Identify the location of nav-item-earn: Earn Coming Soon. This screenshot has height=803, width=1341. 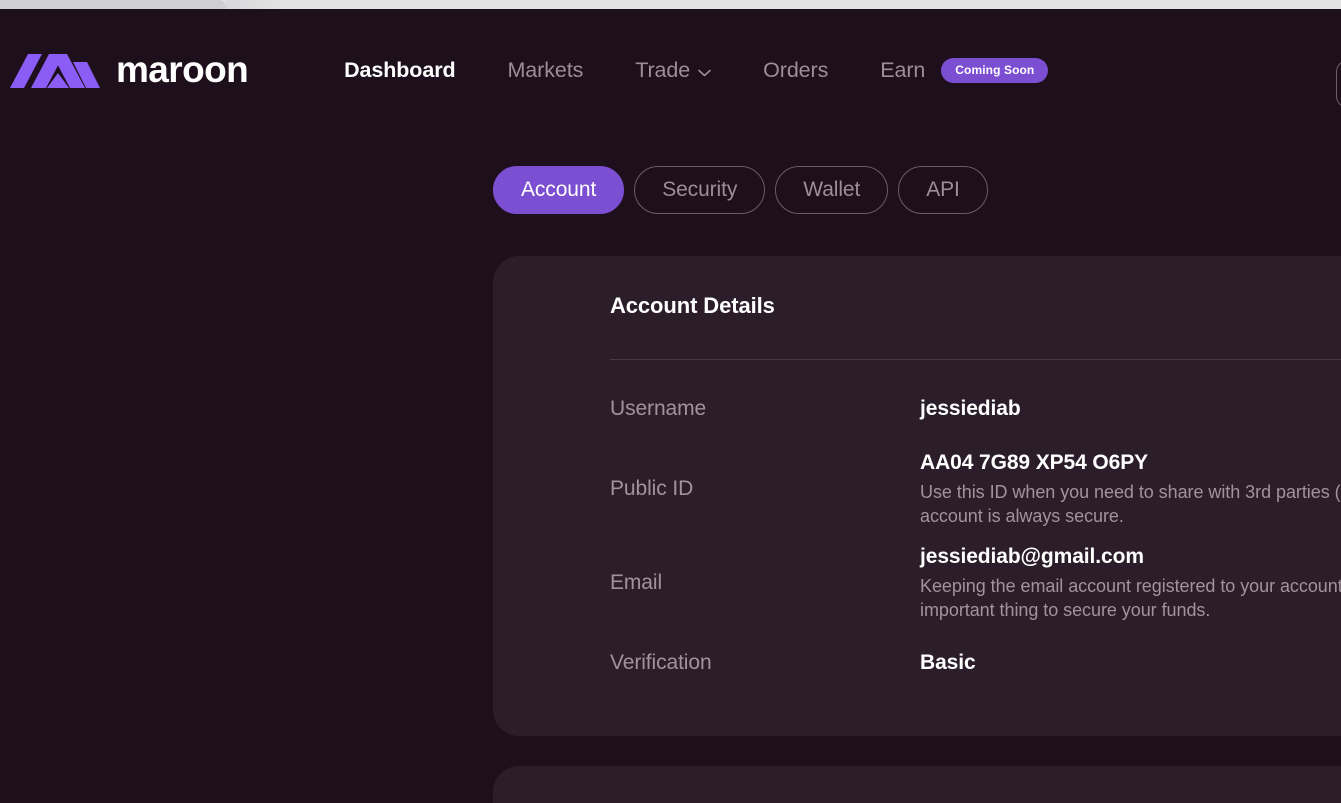
(964, 70).